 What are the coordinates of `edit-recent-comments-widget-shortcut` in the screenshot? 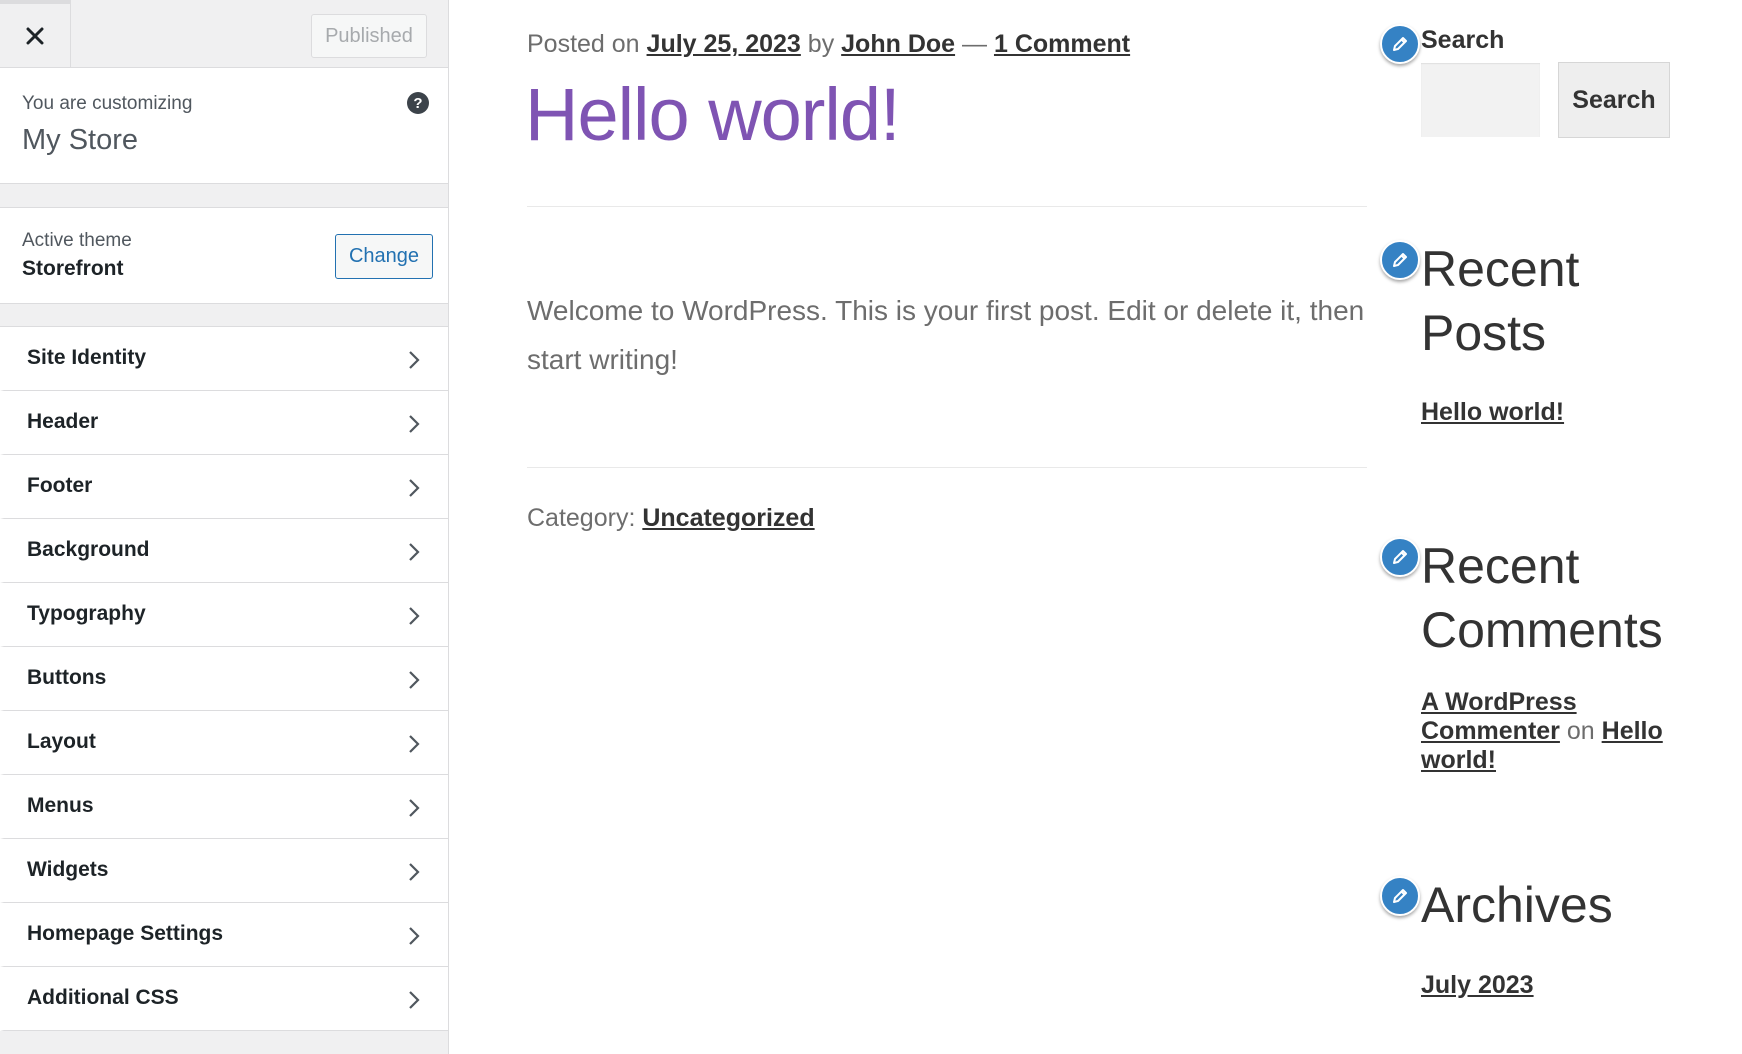 It's located at (1400, 557).